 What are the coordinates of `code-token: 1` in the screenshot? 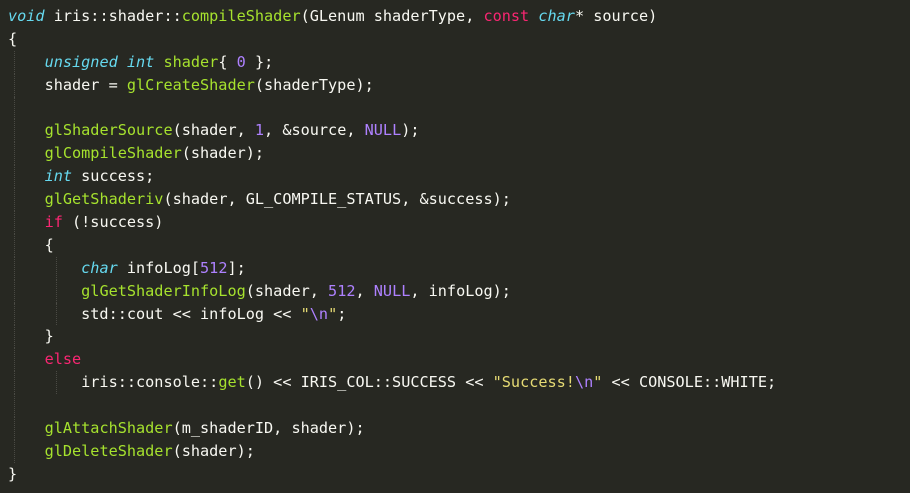 It's located at (259, 130).